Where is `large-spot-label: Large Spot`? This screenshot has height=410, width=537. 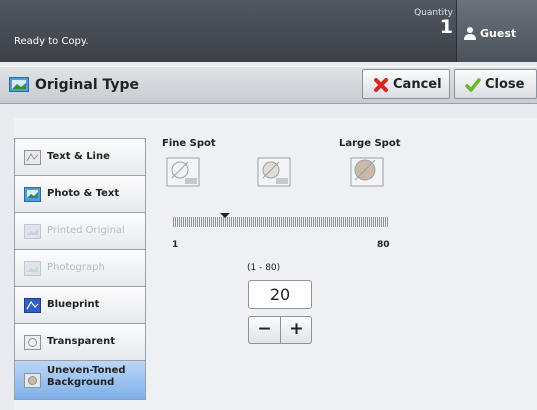
large-spot-label: Large Spot is located at coordinates (370, 143).